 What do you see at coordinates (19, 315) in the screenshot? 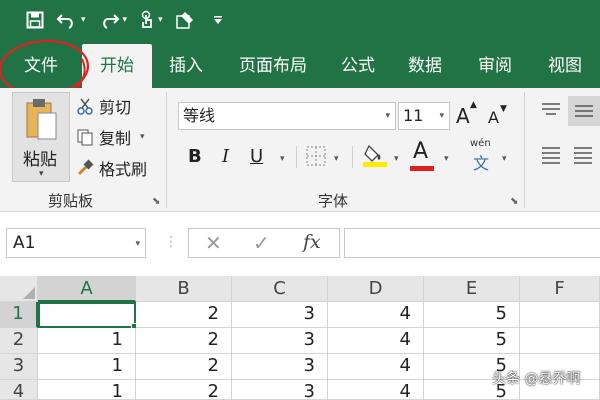
I see `row-header: 1` at bounding box center [19, 315].